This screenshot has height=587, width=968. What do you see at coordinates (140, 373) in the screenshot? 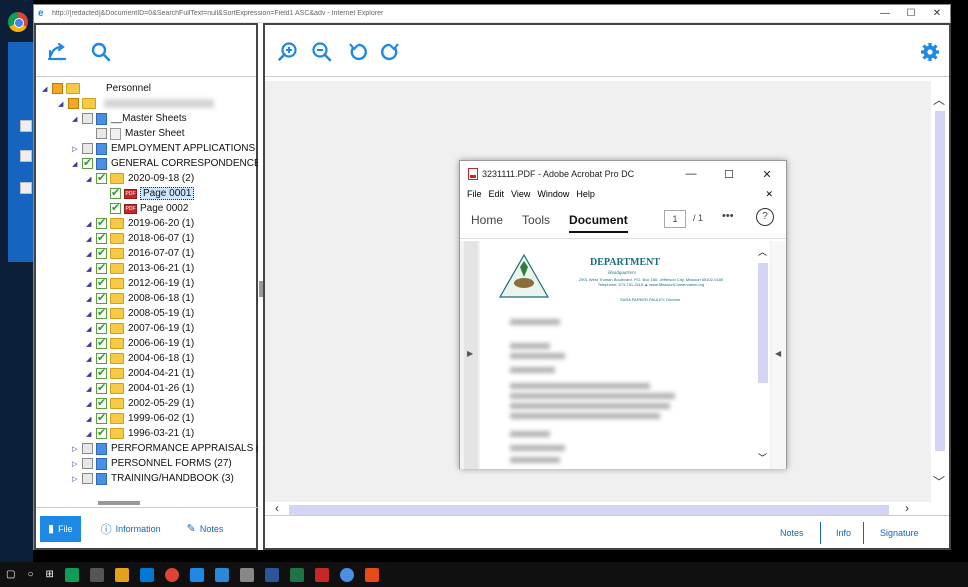
I see `tree-node: ◢2004-04-21 (1)` at bounding box center [140, 373].